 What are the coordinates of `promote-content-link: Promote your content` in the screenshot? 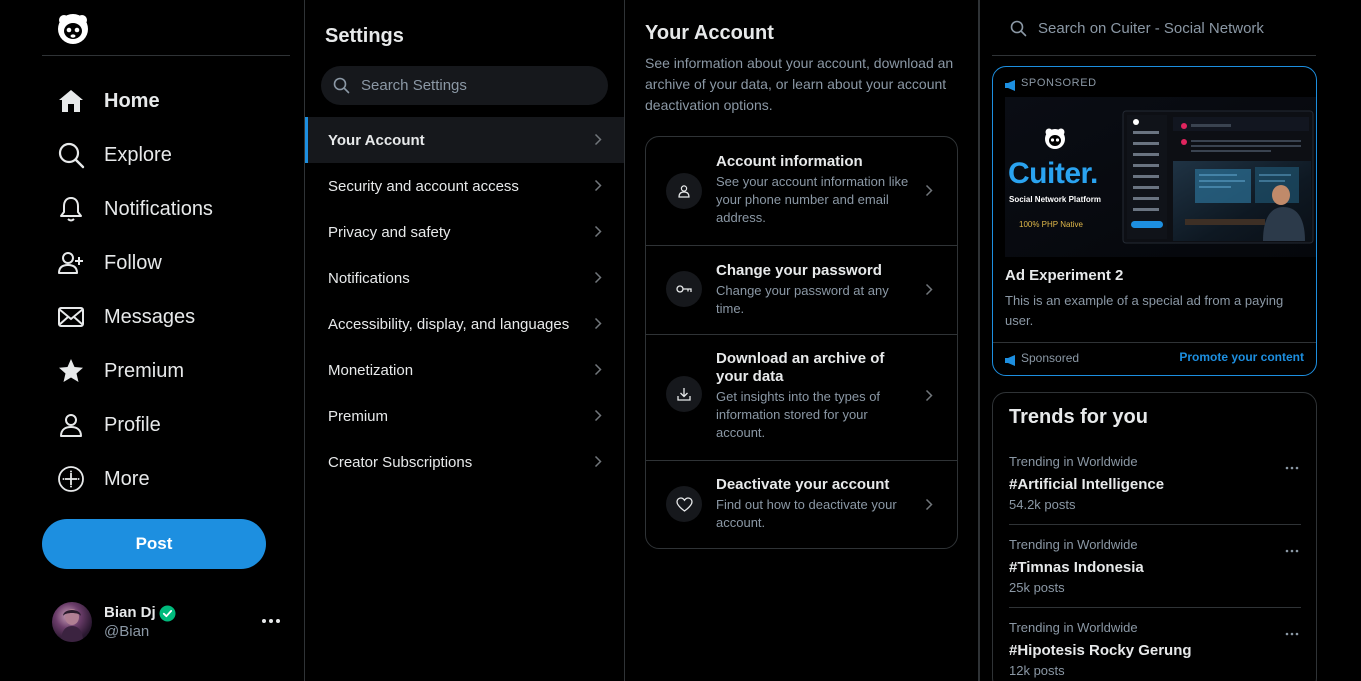 It's located at (1241, 357).